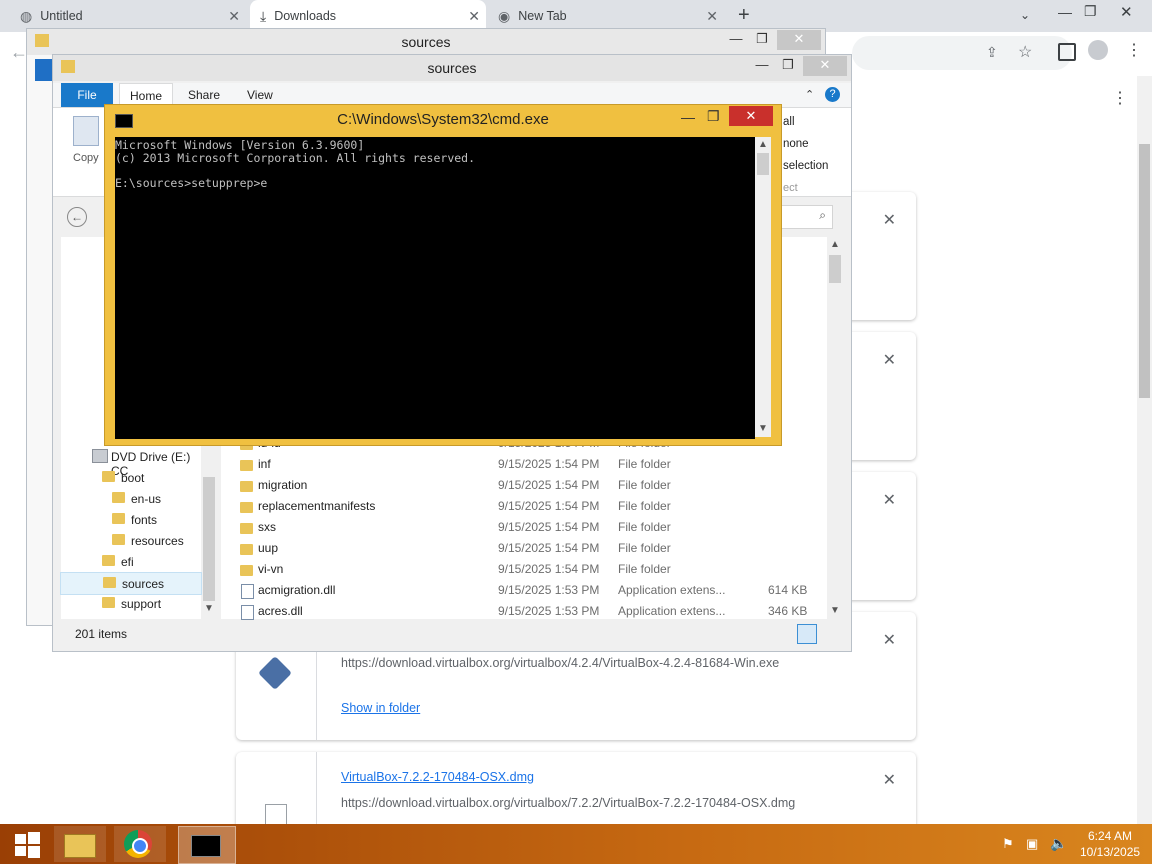  What do you see at coordinates (789, 122) in the screenshot?
I see `select-all-button: all` at bounding box center [789, 122].